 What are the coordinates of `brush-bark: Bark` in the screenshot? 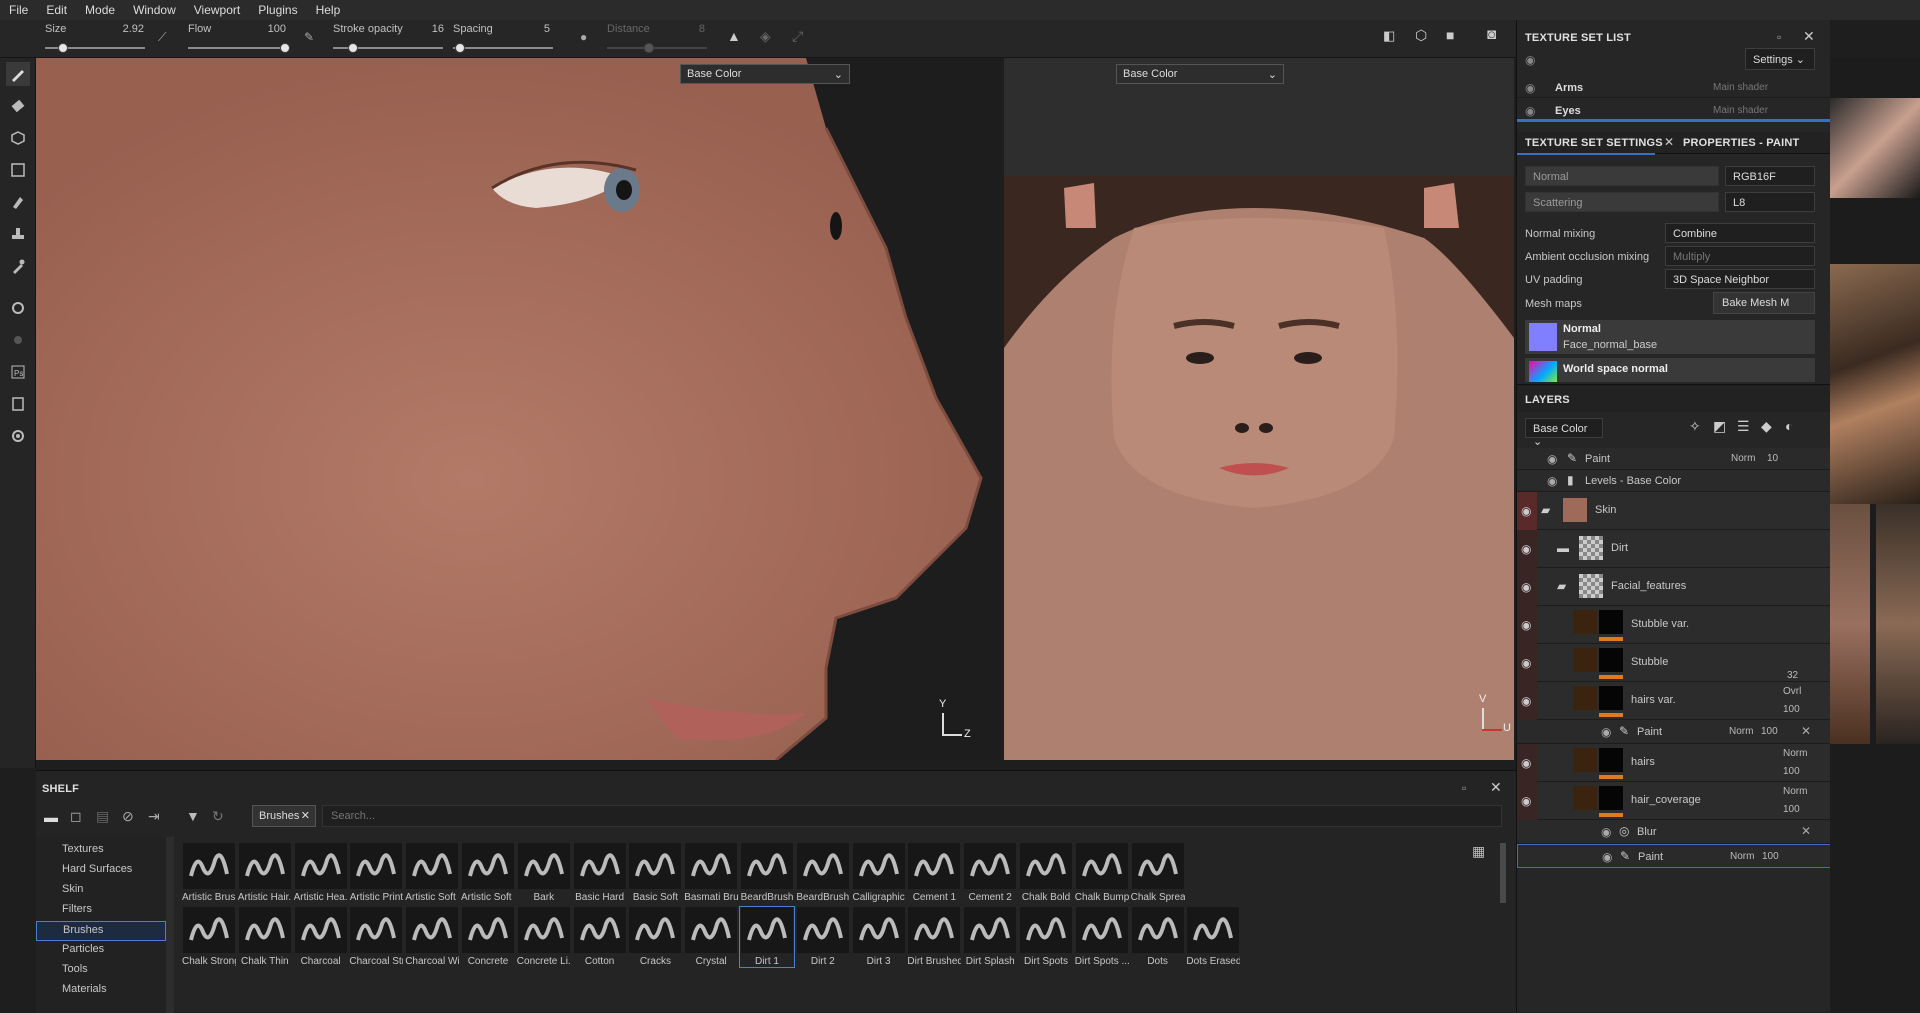 It's located at (544, 873).